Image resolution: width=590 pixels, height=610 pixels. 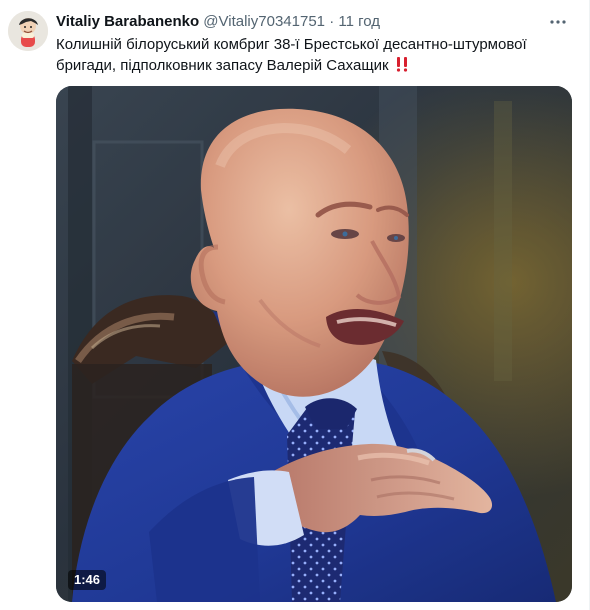 I want to click on author-avatar, so click(x=28, y=31).